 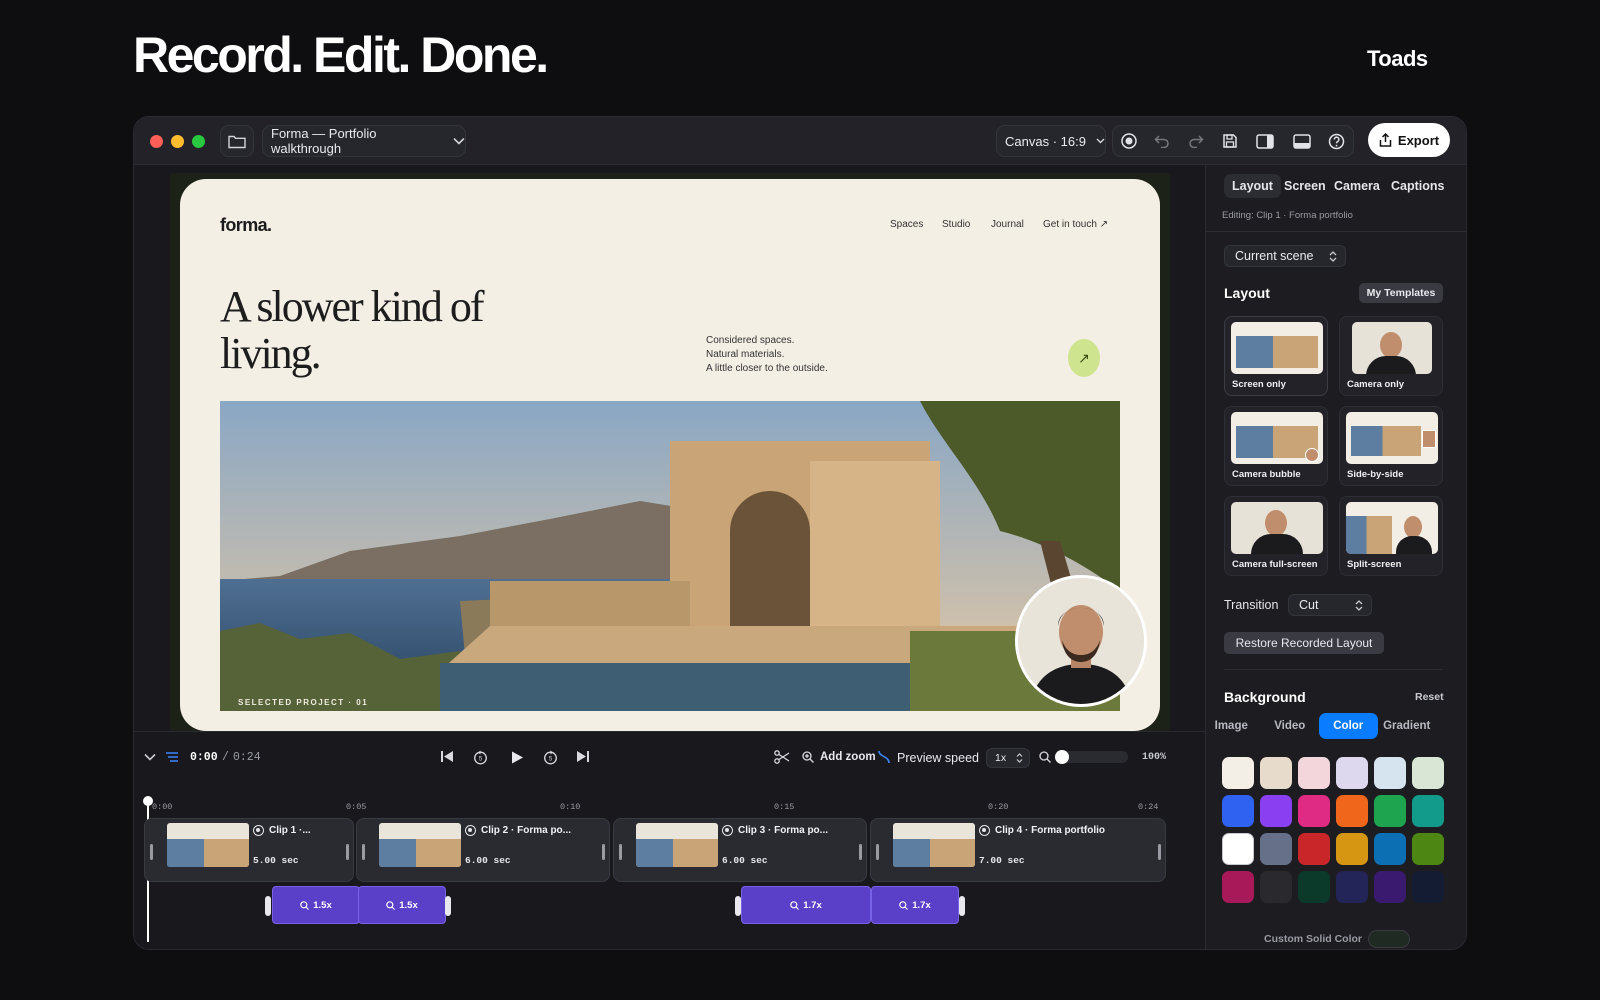 I want to click on template-split-screen: Split-screen, so click(x=1391, y=536).